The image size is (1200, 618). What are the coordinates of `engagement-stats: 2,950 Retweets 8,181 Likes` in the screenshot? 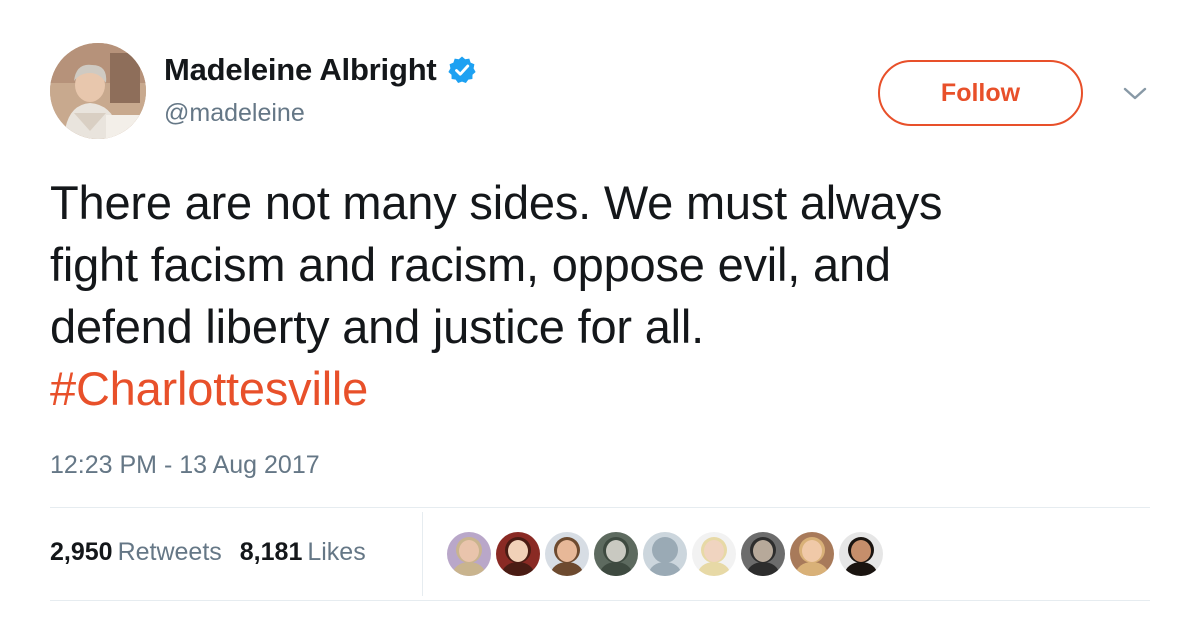 It's located at (208, 552).